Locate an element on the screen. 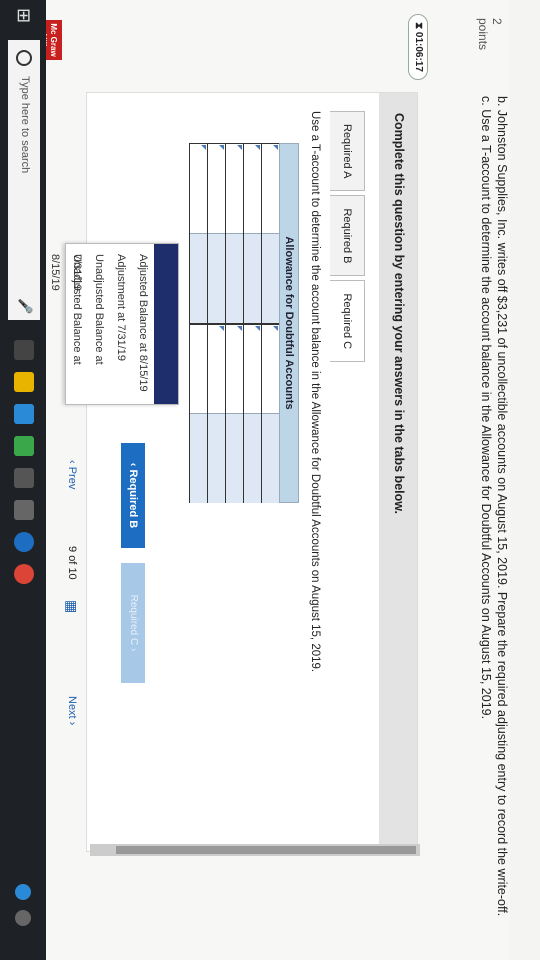 Image resolution: width=540 pixels, height=960 pixels. microphone-icon: 🎤 is located at coordinates (25, 306).